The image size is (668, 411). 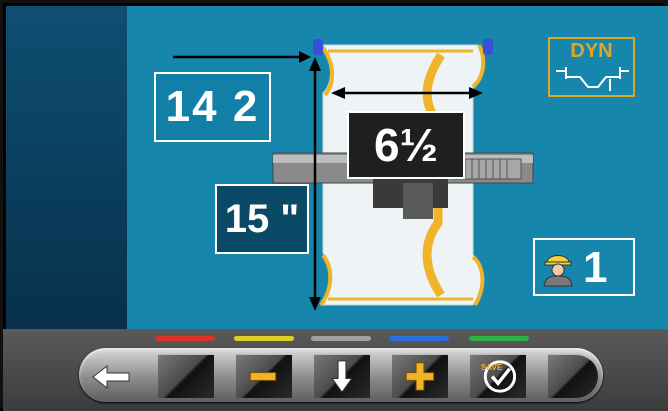 I want to click on operator-icon, so click(x=558, y=271).